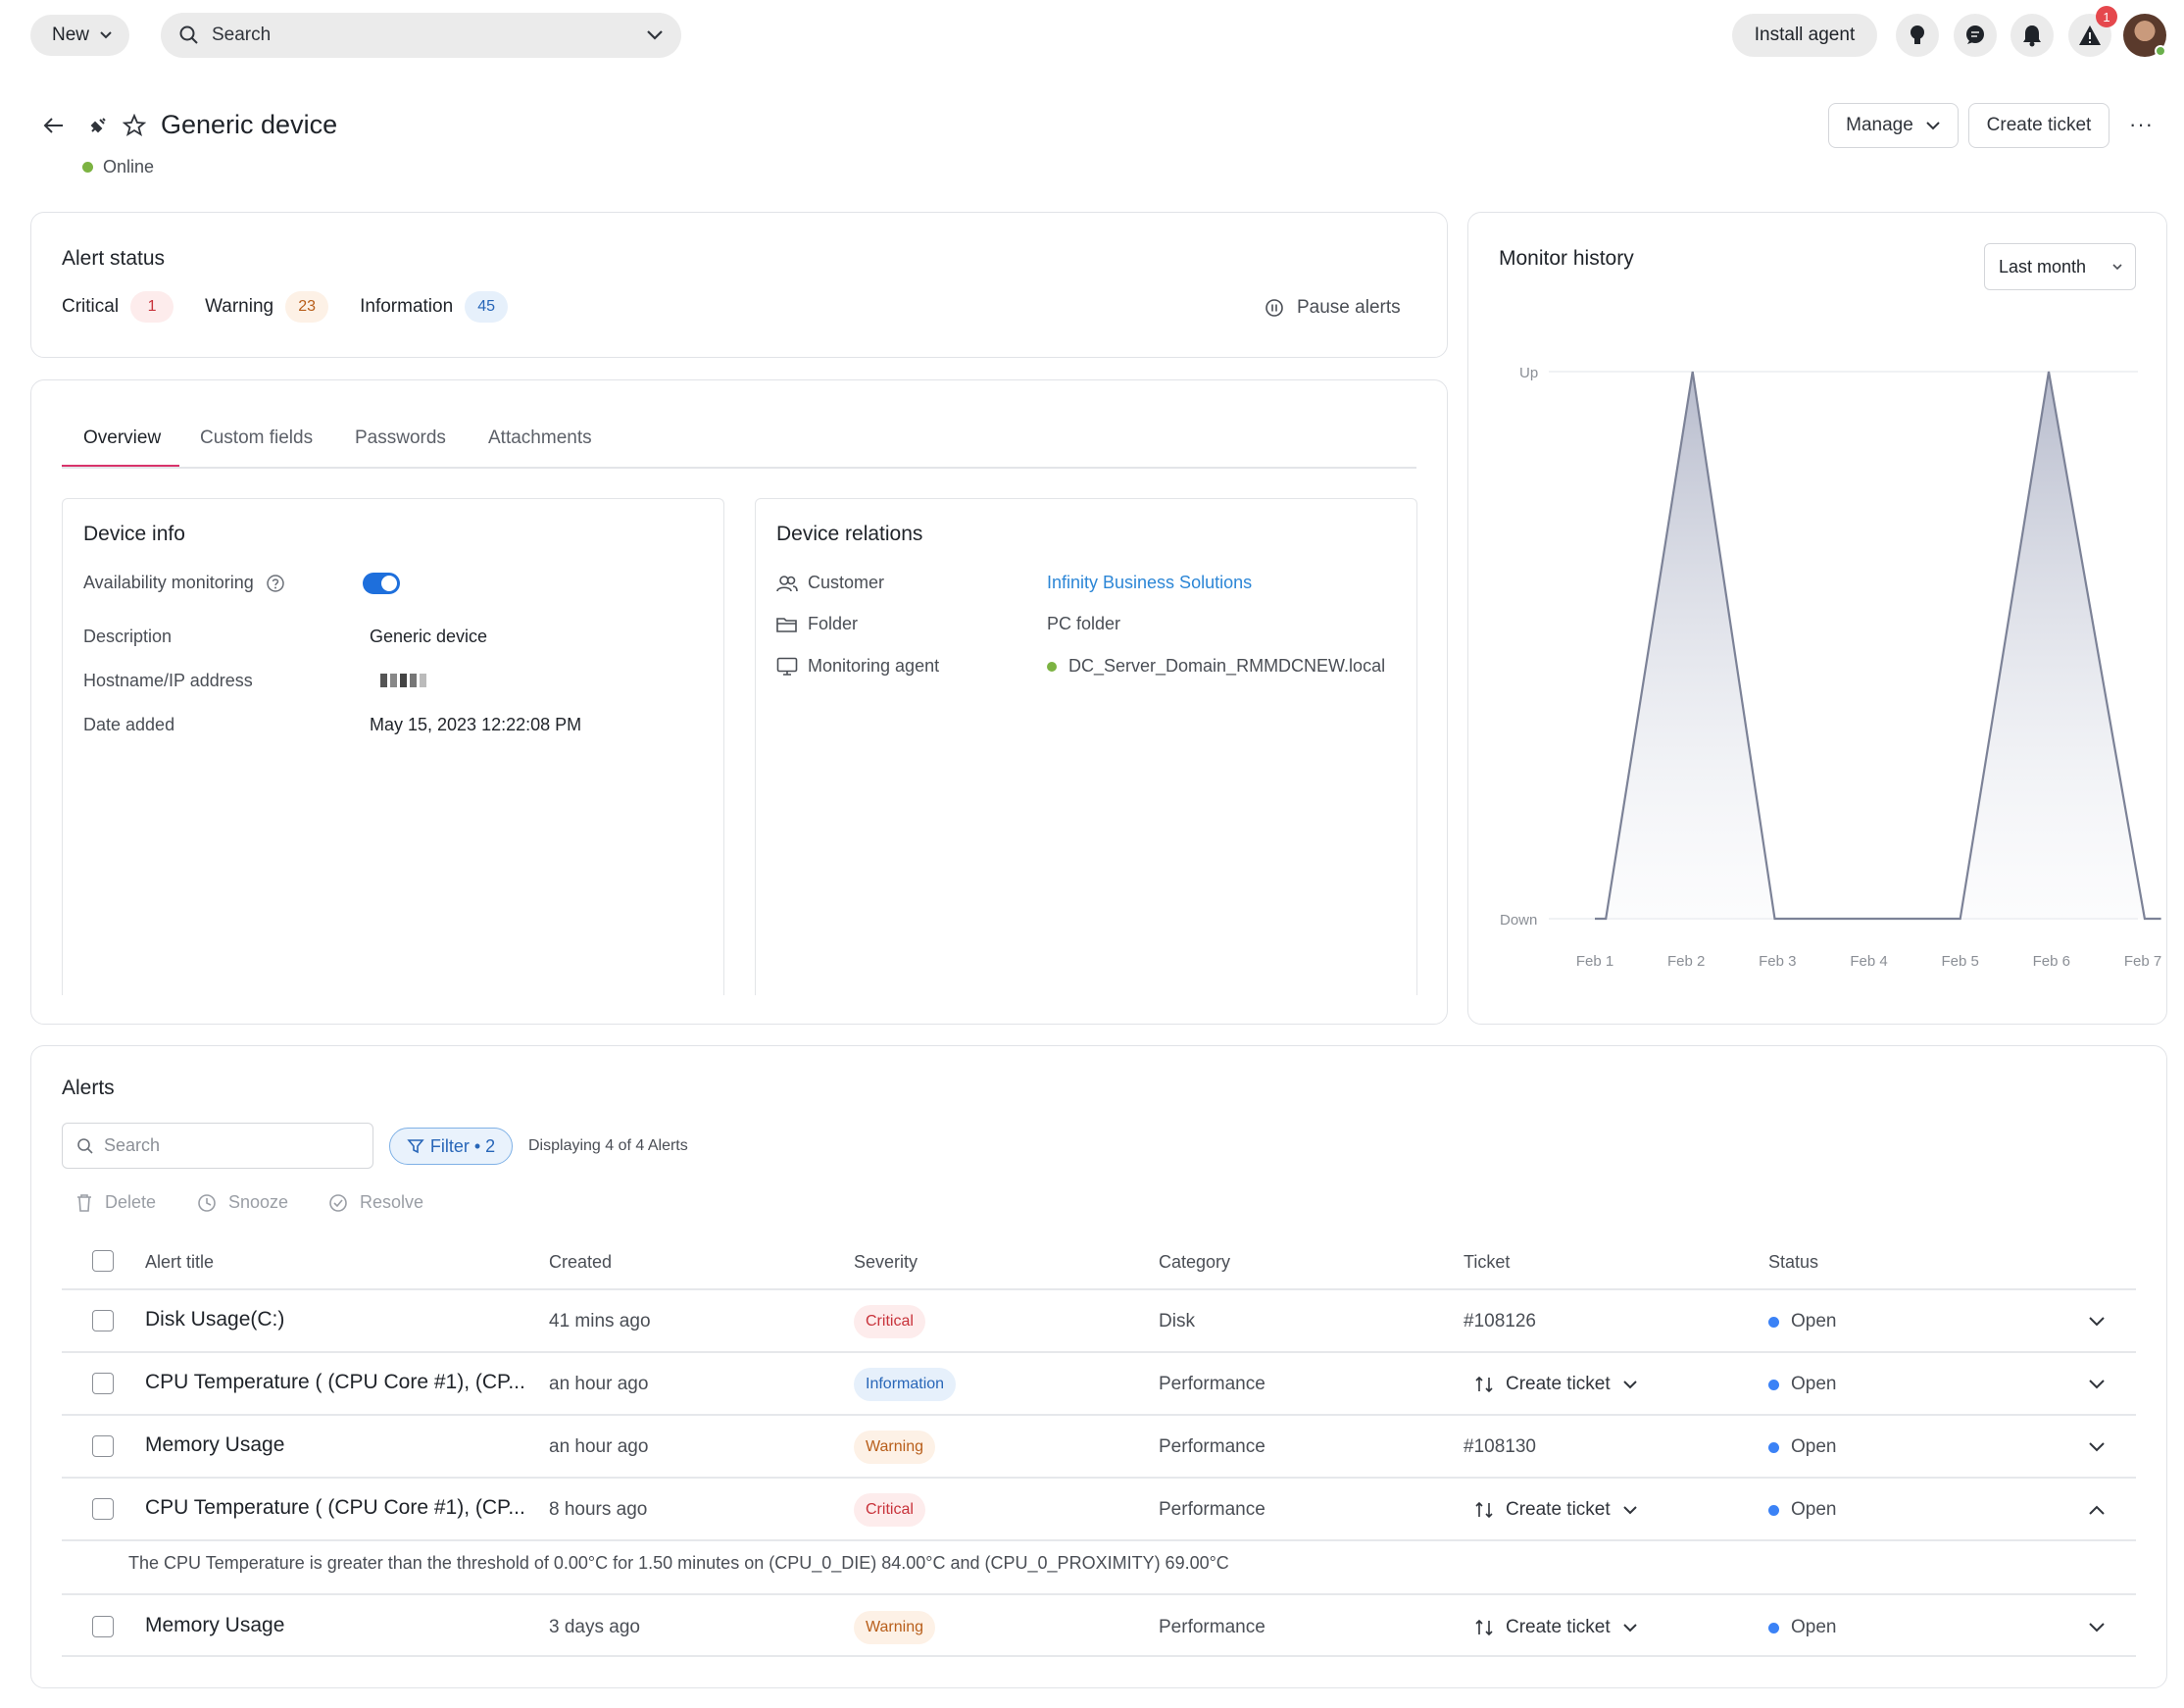  What do you see at coordinates (540, 438) in the screenshot?
I see `tab-attachments: Attachments` at bounding box center [540, 438].